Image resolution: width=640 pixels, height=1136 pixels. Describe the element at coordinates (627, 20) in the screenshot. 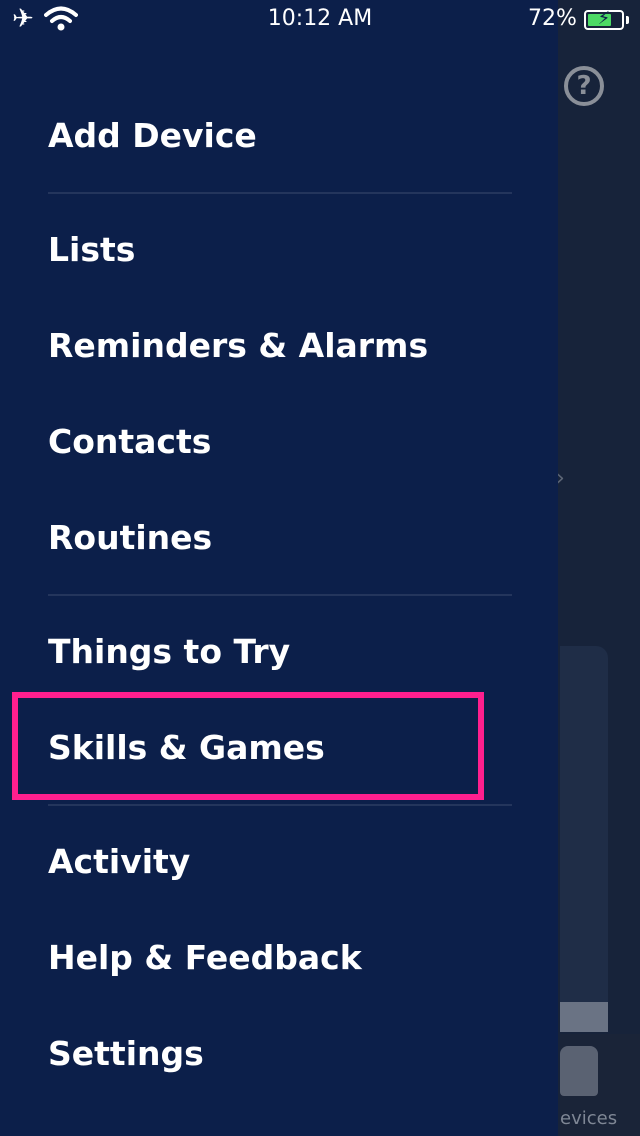

I see `battery-nub` at that location.